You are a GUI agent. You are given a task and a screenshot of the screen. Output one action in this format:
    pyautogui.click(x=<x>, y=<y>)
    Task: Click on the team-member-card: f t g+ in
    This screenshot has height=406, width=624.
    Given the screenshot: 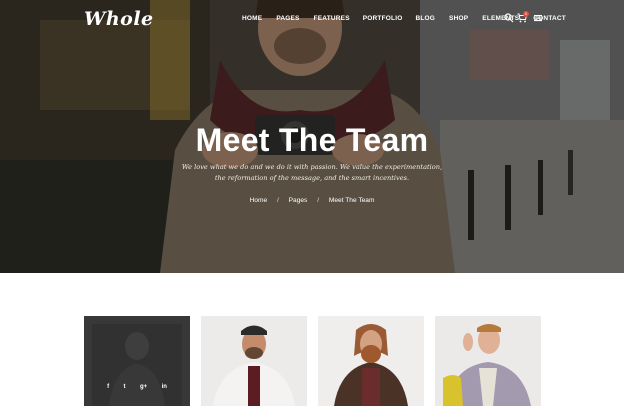 What is the action you would take?
    pyautogui.click(x=137, y=361)
    